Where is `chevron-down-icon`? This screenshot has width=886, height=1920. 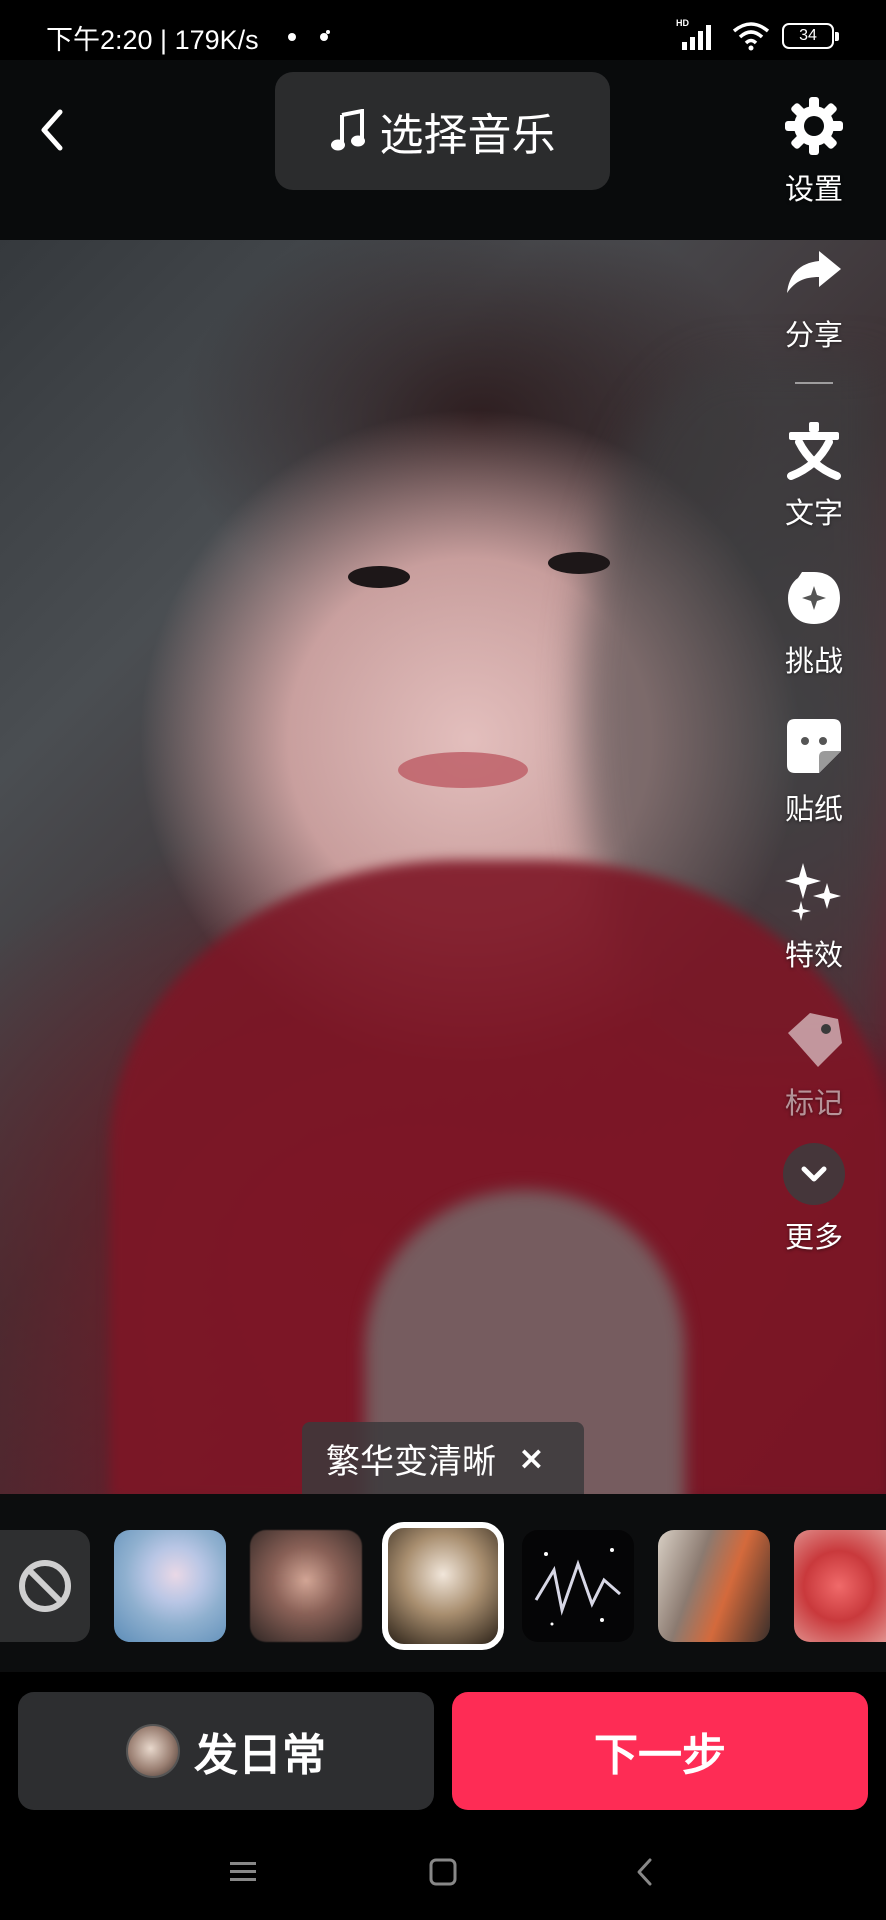
chevron-down-icon is located at coordinates (814, 1174).